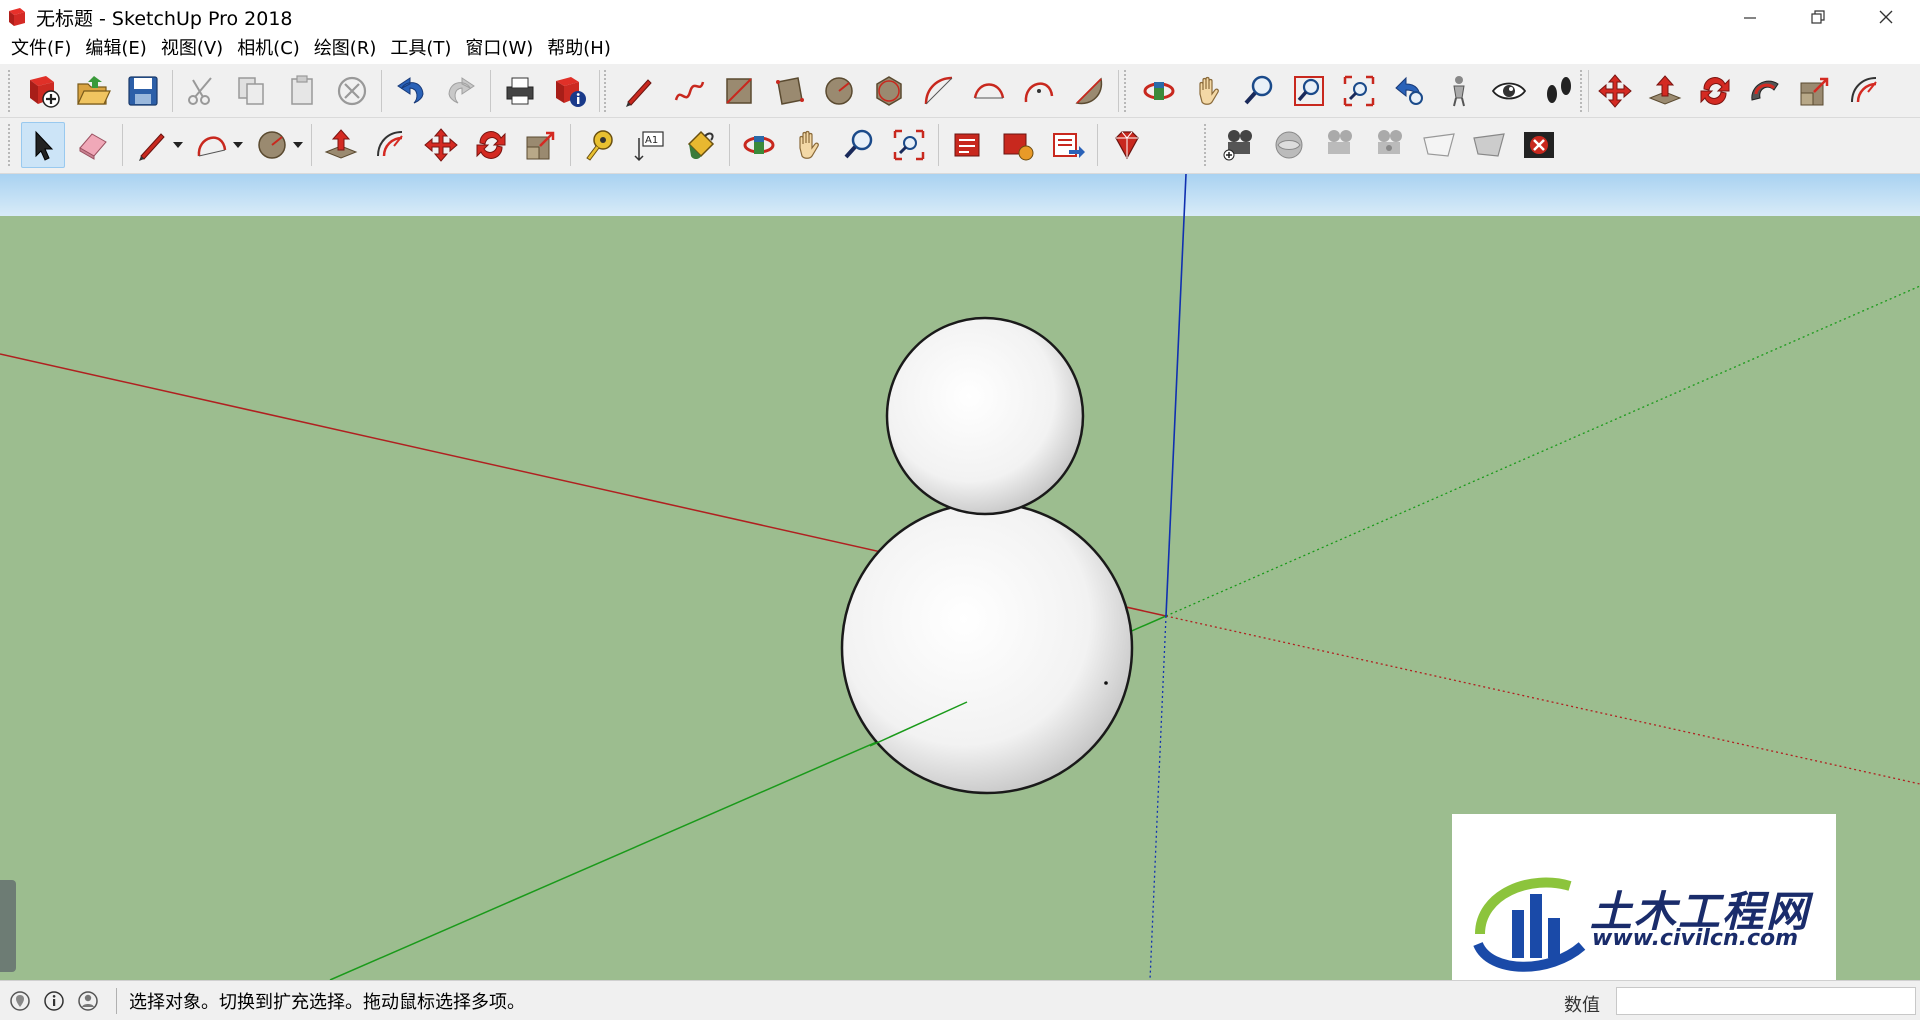 The width and height of the screenshot is (1920, 1020). I want to click on polygon-button, so click(889, 91).